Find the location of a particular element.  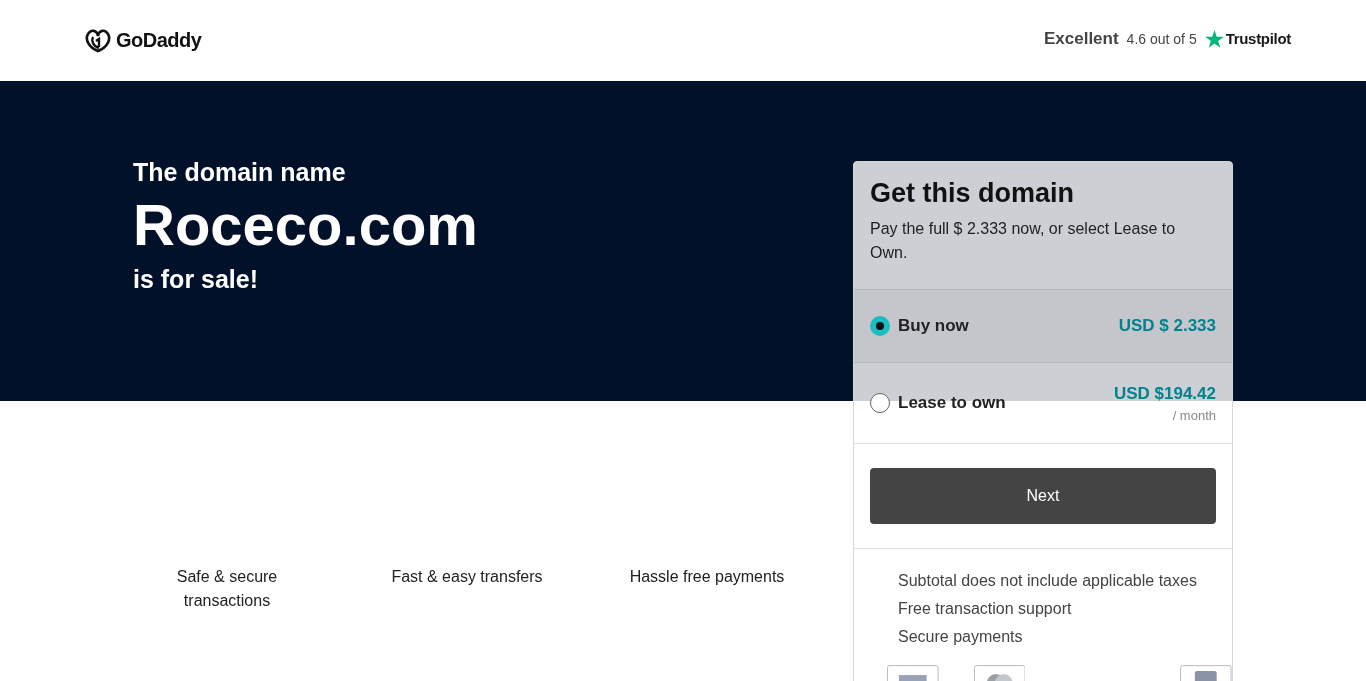

feature-label: Fast & easy transfers is located at coordinates (467, 577).